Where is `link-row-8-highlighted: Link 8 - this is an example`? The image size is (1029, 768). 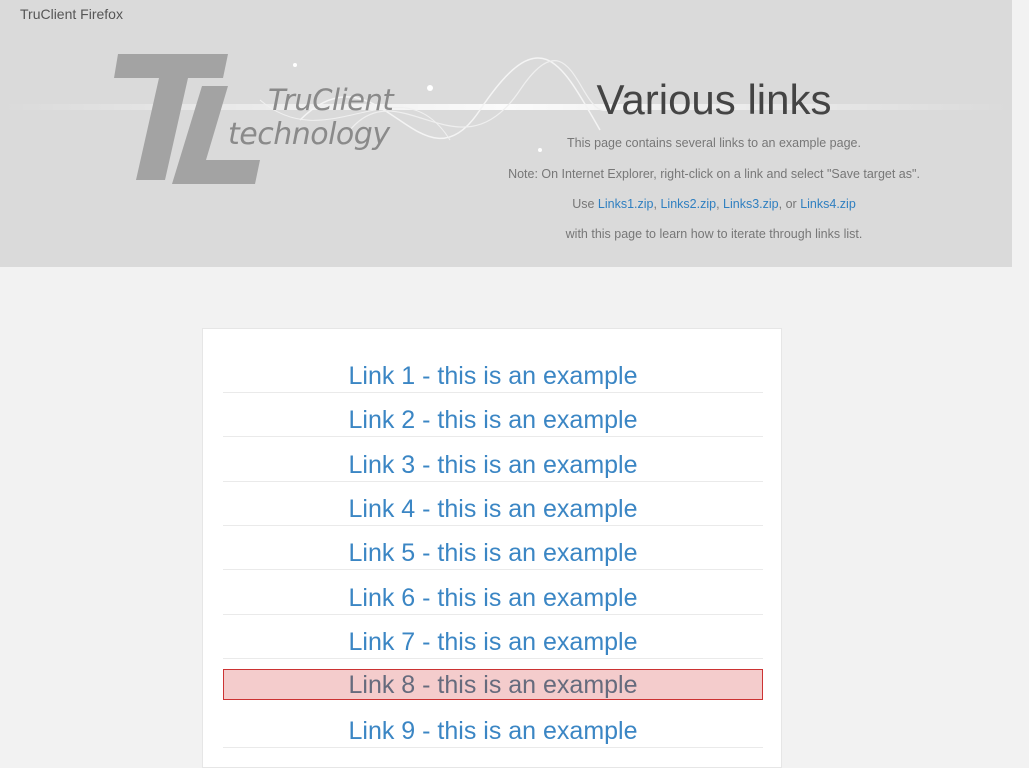
link-row-8-highlighted: Link 8 - this is an example is located at coordinates (493, 684).